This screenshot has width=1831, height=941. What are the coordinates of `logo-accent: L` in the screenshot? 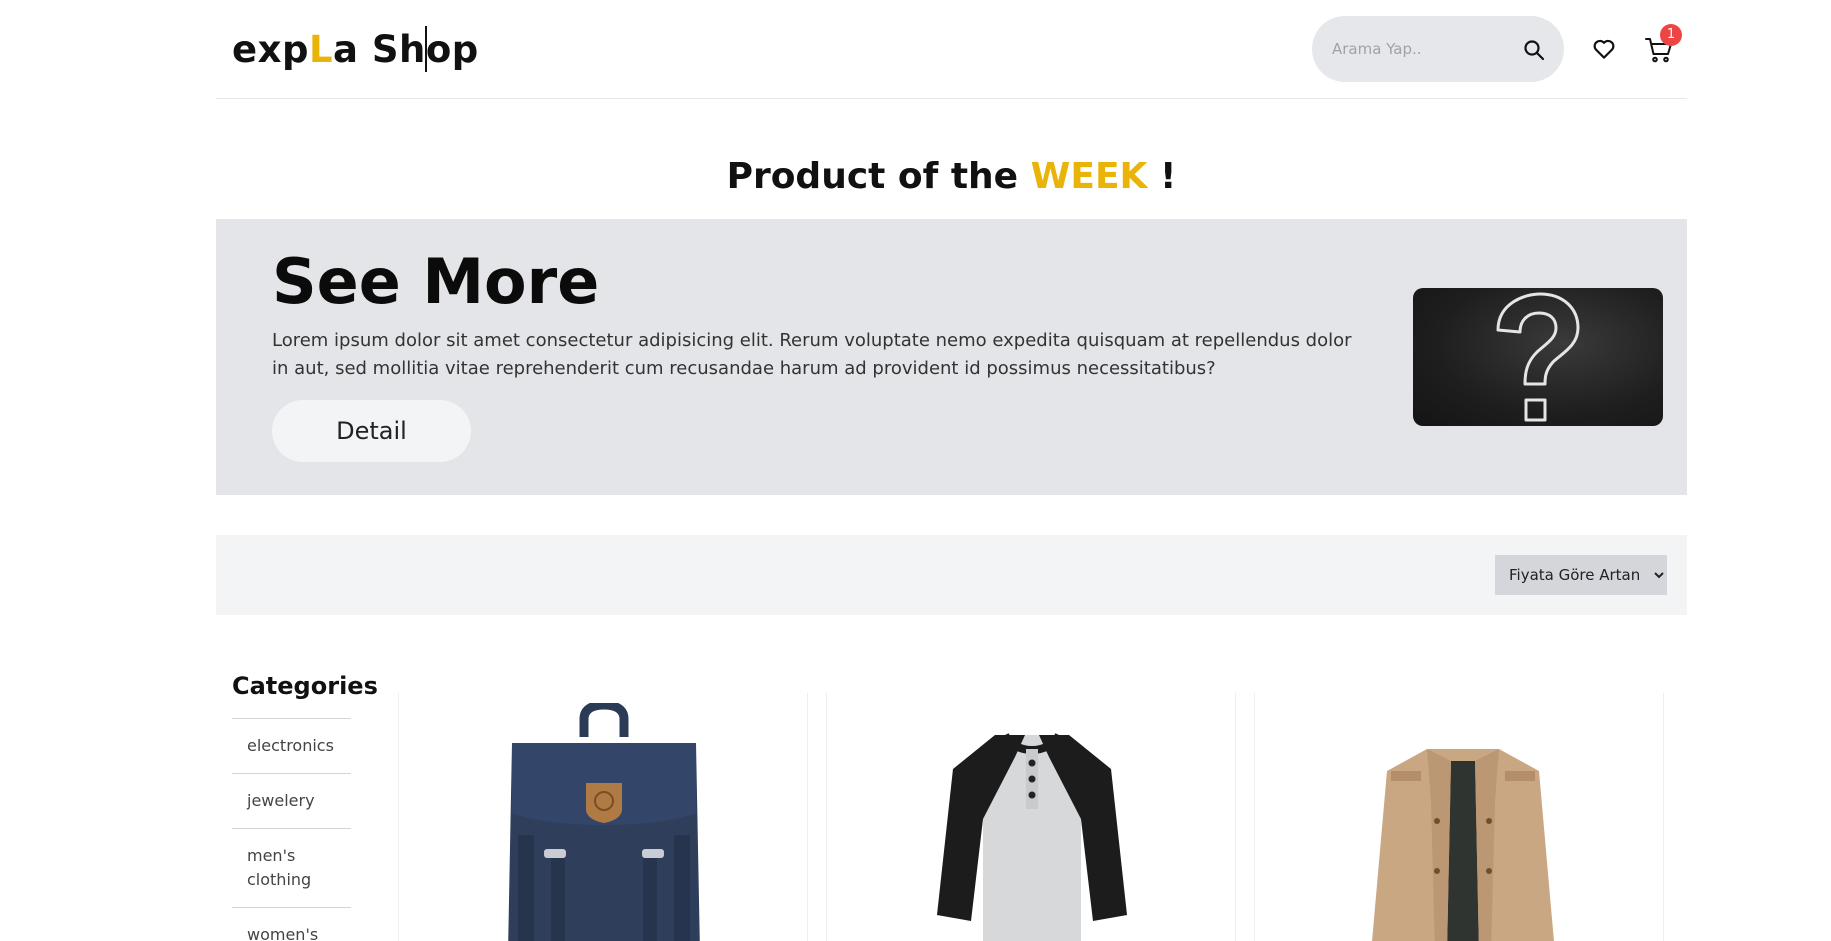 It's located at (321, 49).